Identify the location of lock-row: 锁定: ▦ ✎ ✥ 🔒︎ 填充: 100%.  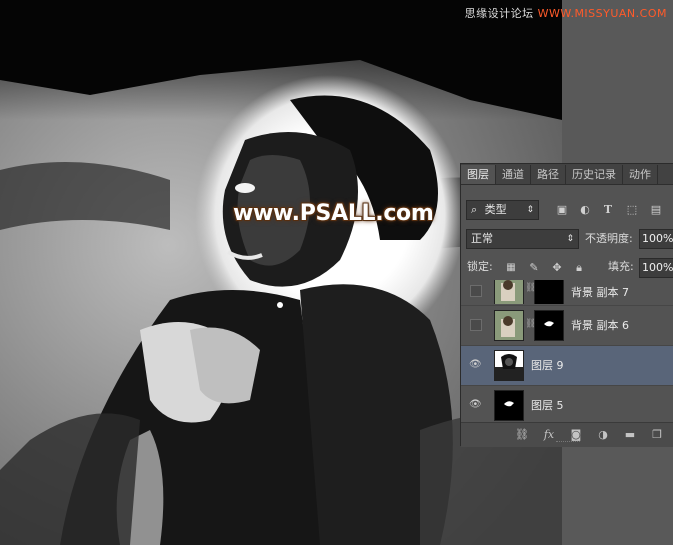
(567, 267).